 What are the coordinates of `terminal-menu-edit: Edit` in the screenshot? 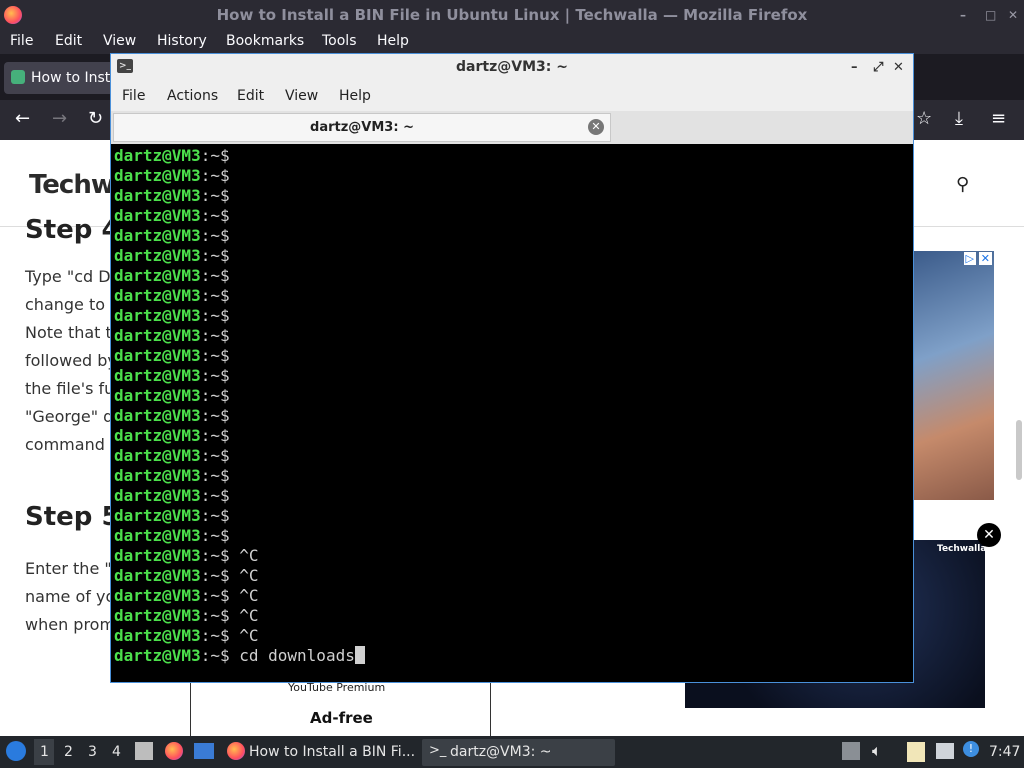 It's located at (250, 96).